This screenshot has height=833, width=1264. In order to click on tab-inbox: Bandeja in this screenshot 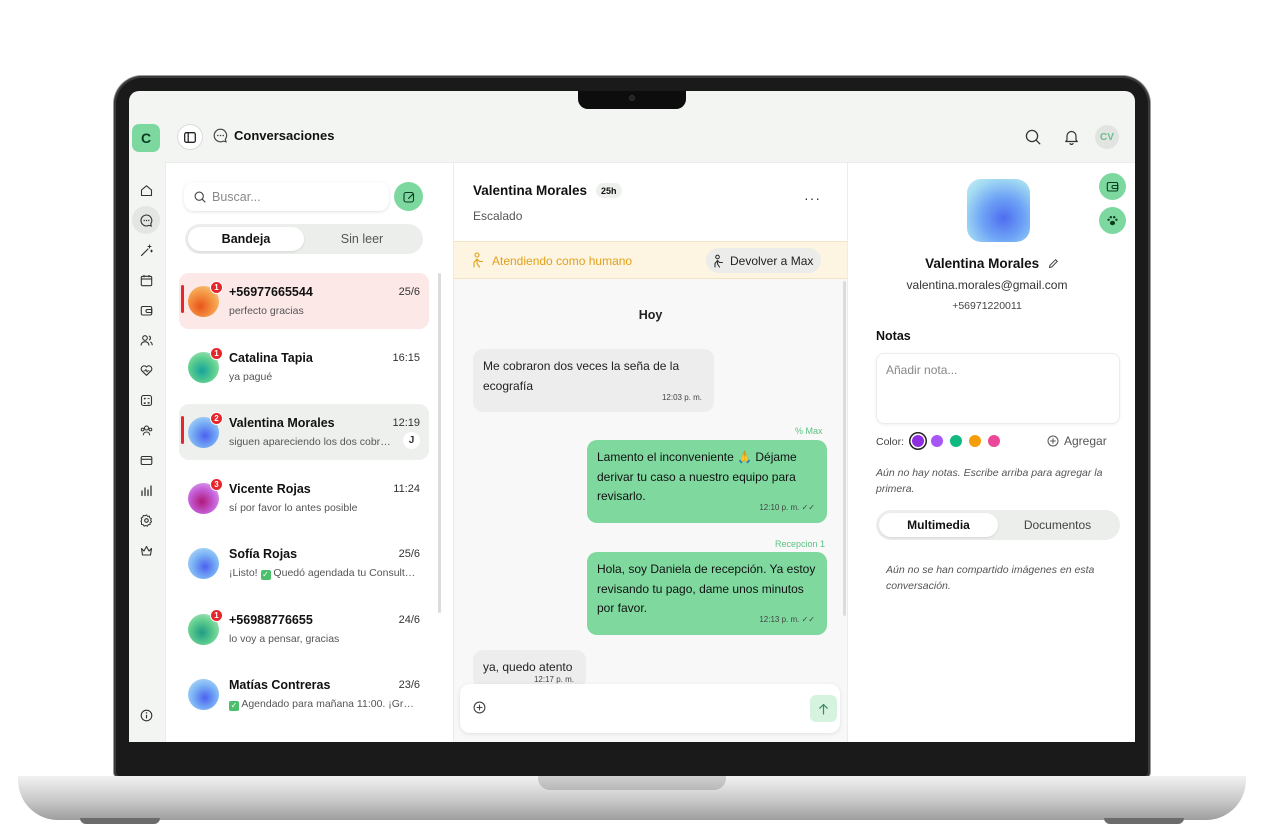, I will do `click(246, 239)`.